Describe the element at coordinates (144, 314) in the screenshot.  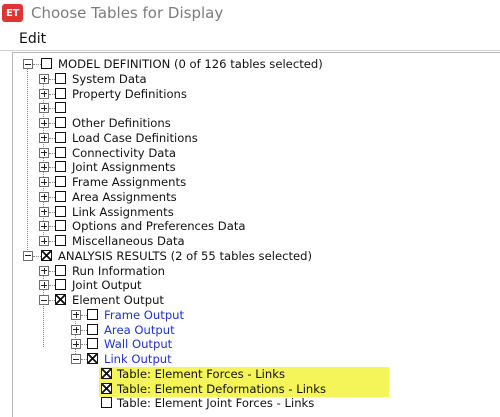
I see `tree-node-label: Frame Output` at that location.